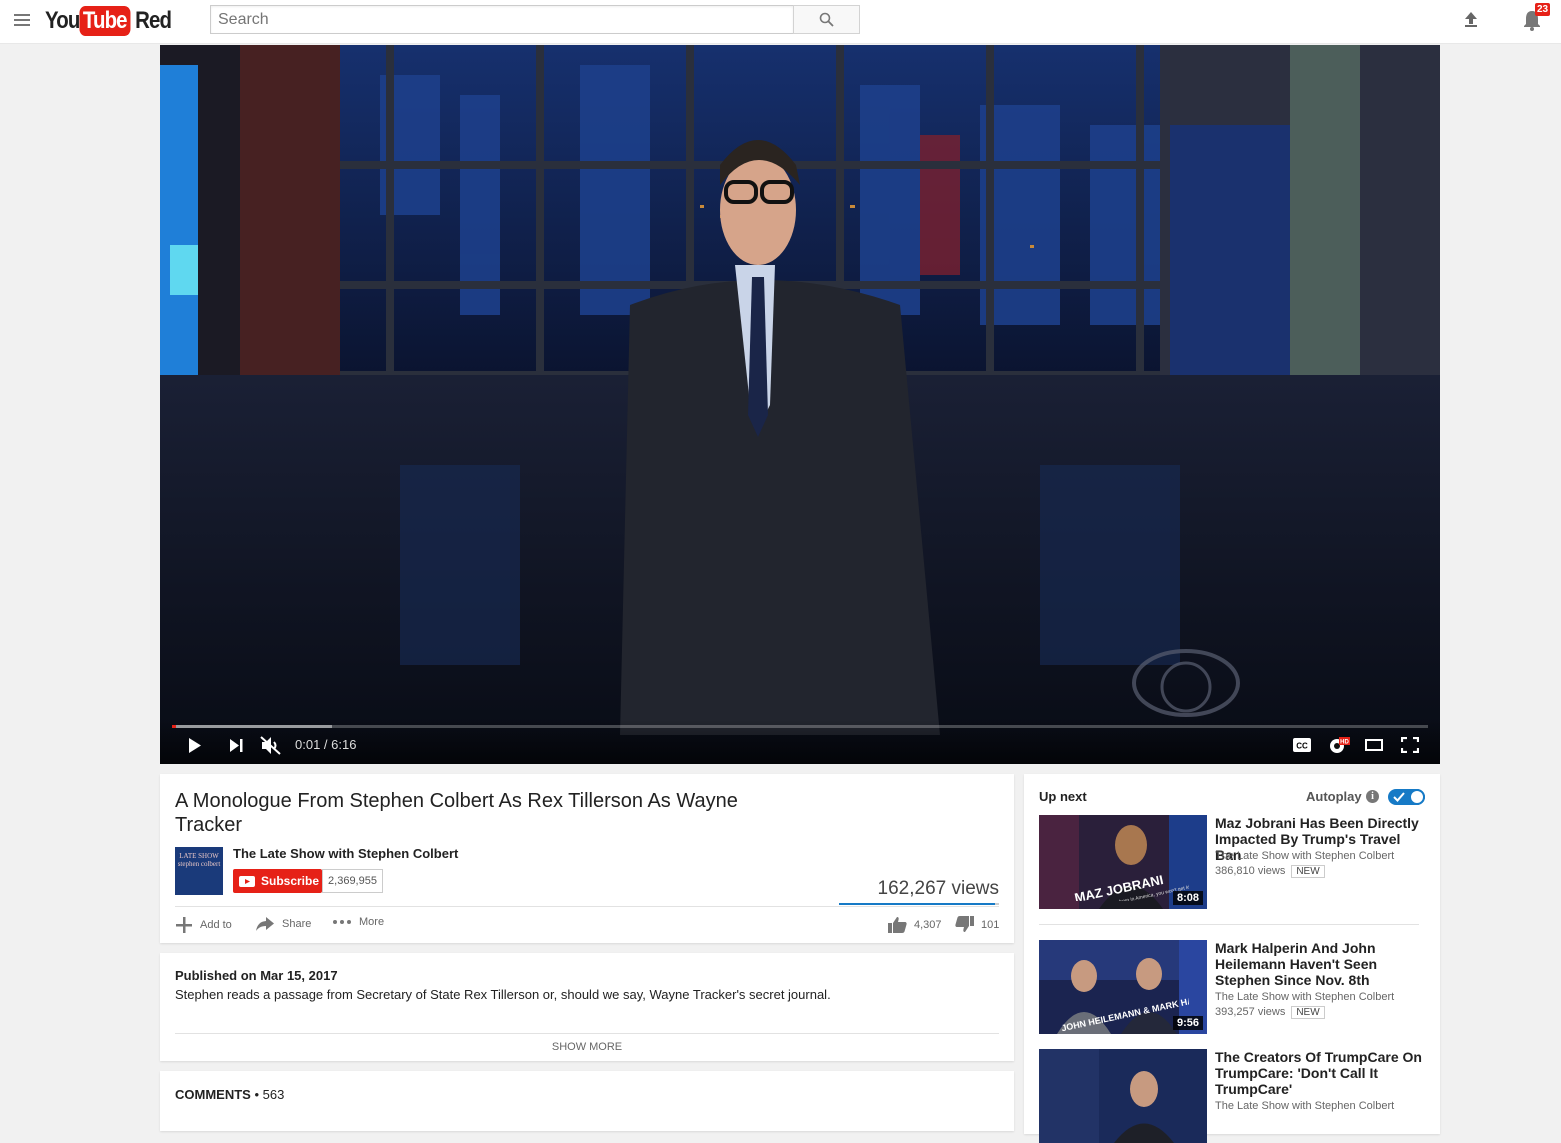 This screenshot has width=1561, height=1143. Describe the element at coordinates (1406, 797) in the screenshot. I see `autoplay-toggle` at that location.